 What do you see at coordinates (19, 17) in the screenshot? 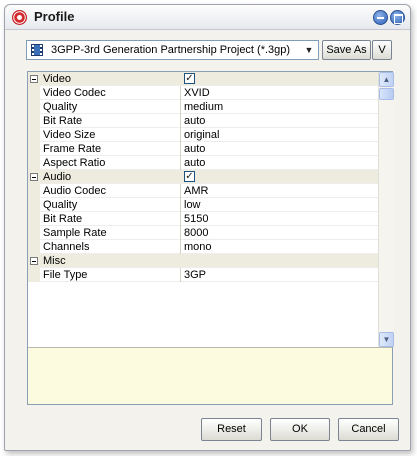
I see `app-logo-icon` at bounding box center [19, 17].